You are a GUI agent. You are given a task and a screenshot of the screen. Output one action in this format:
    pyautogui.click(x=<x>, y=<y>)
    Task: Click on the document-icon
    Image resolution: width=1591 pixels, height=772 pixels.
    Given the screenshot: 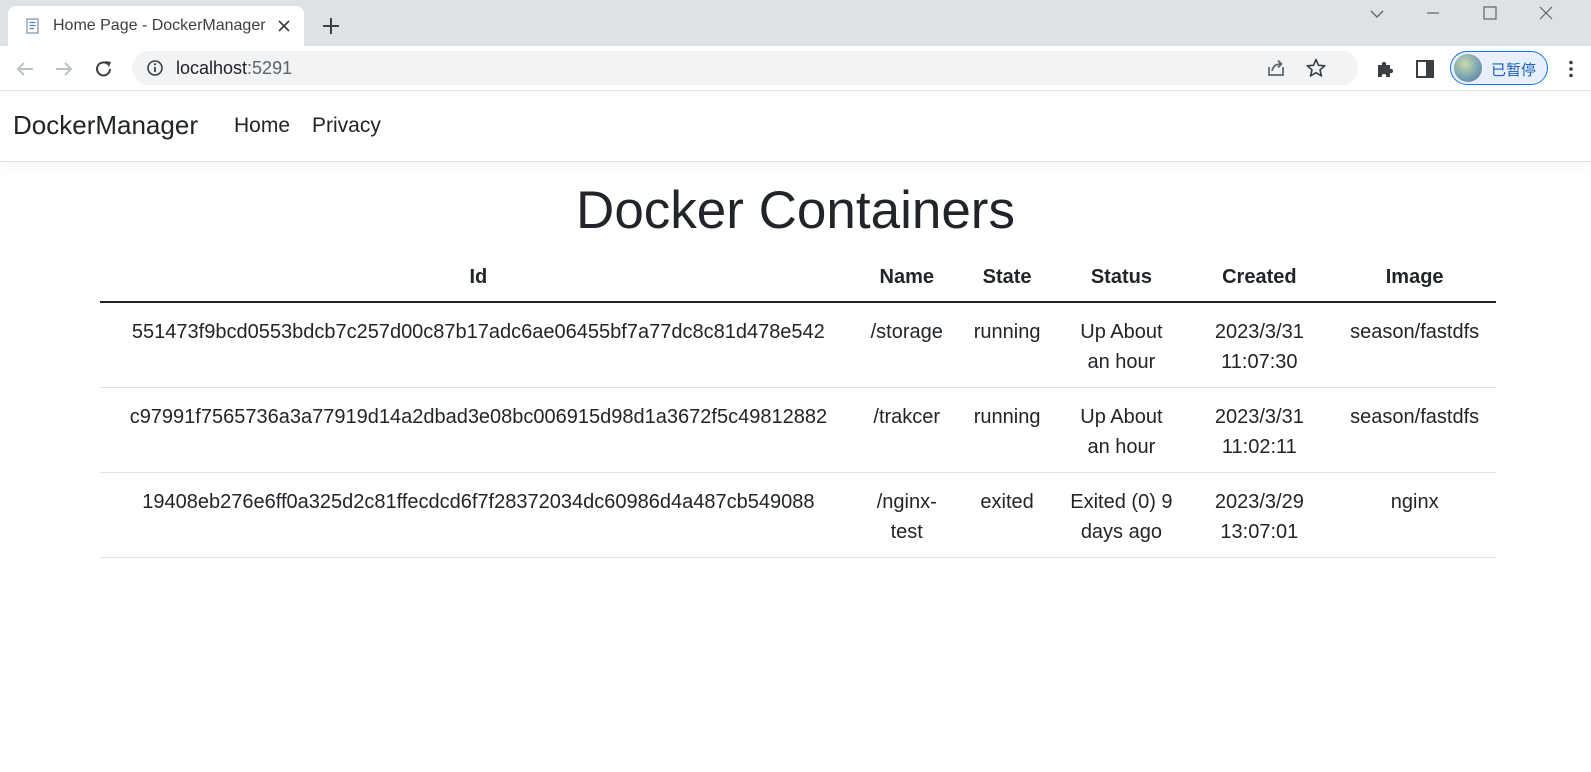 What is the action you would take?
    pyautogui.click(x=33, y=26)
    